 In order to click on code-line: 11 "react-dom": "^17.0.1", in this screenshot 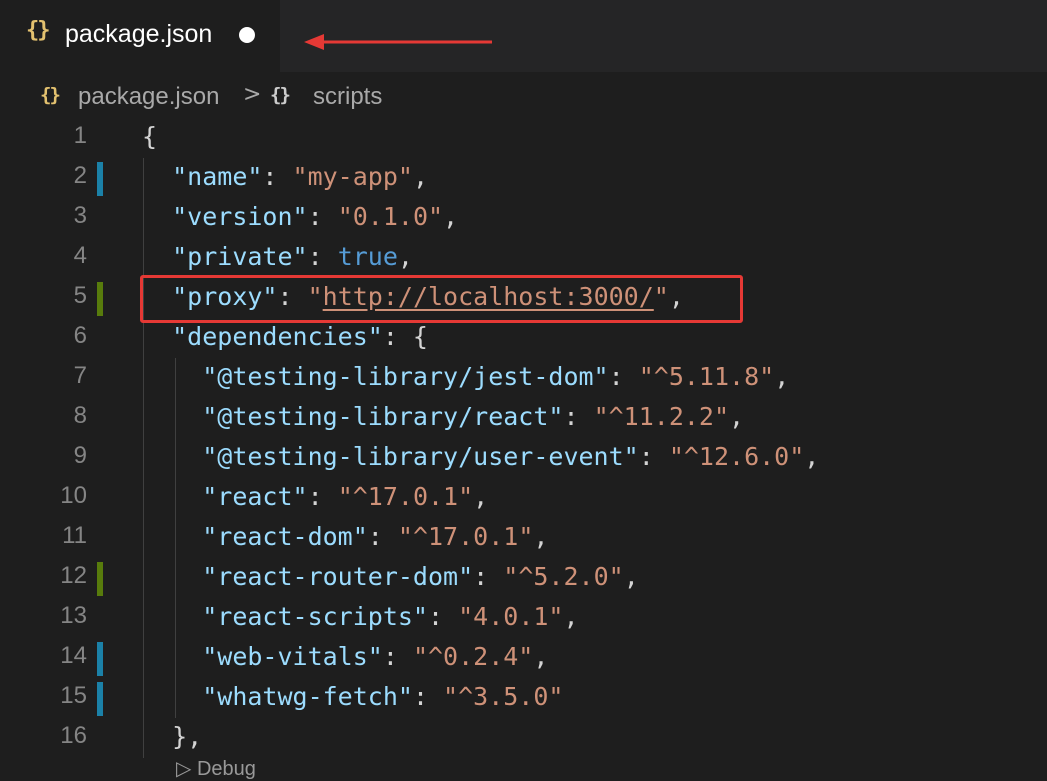, I will do `click(523, 538)`.